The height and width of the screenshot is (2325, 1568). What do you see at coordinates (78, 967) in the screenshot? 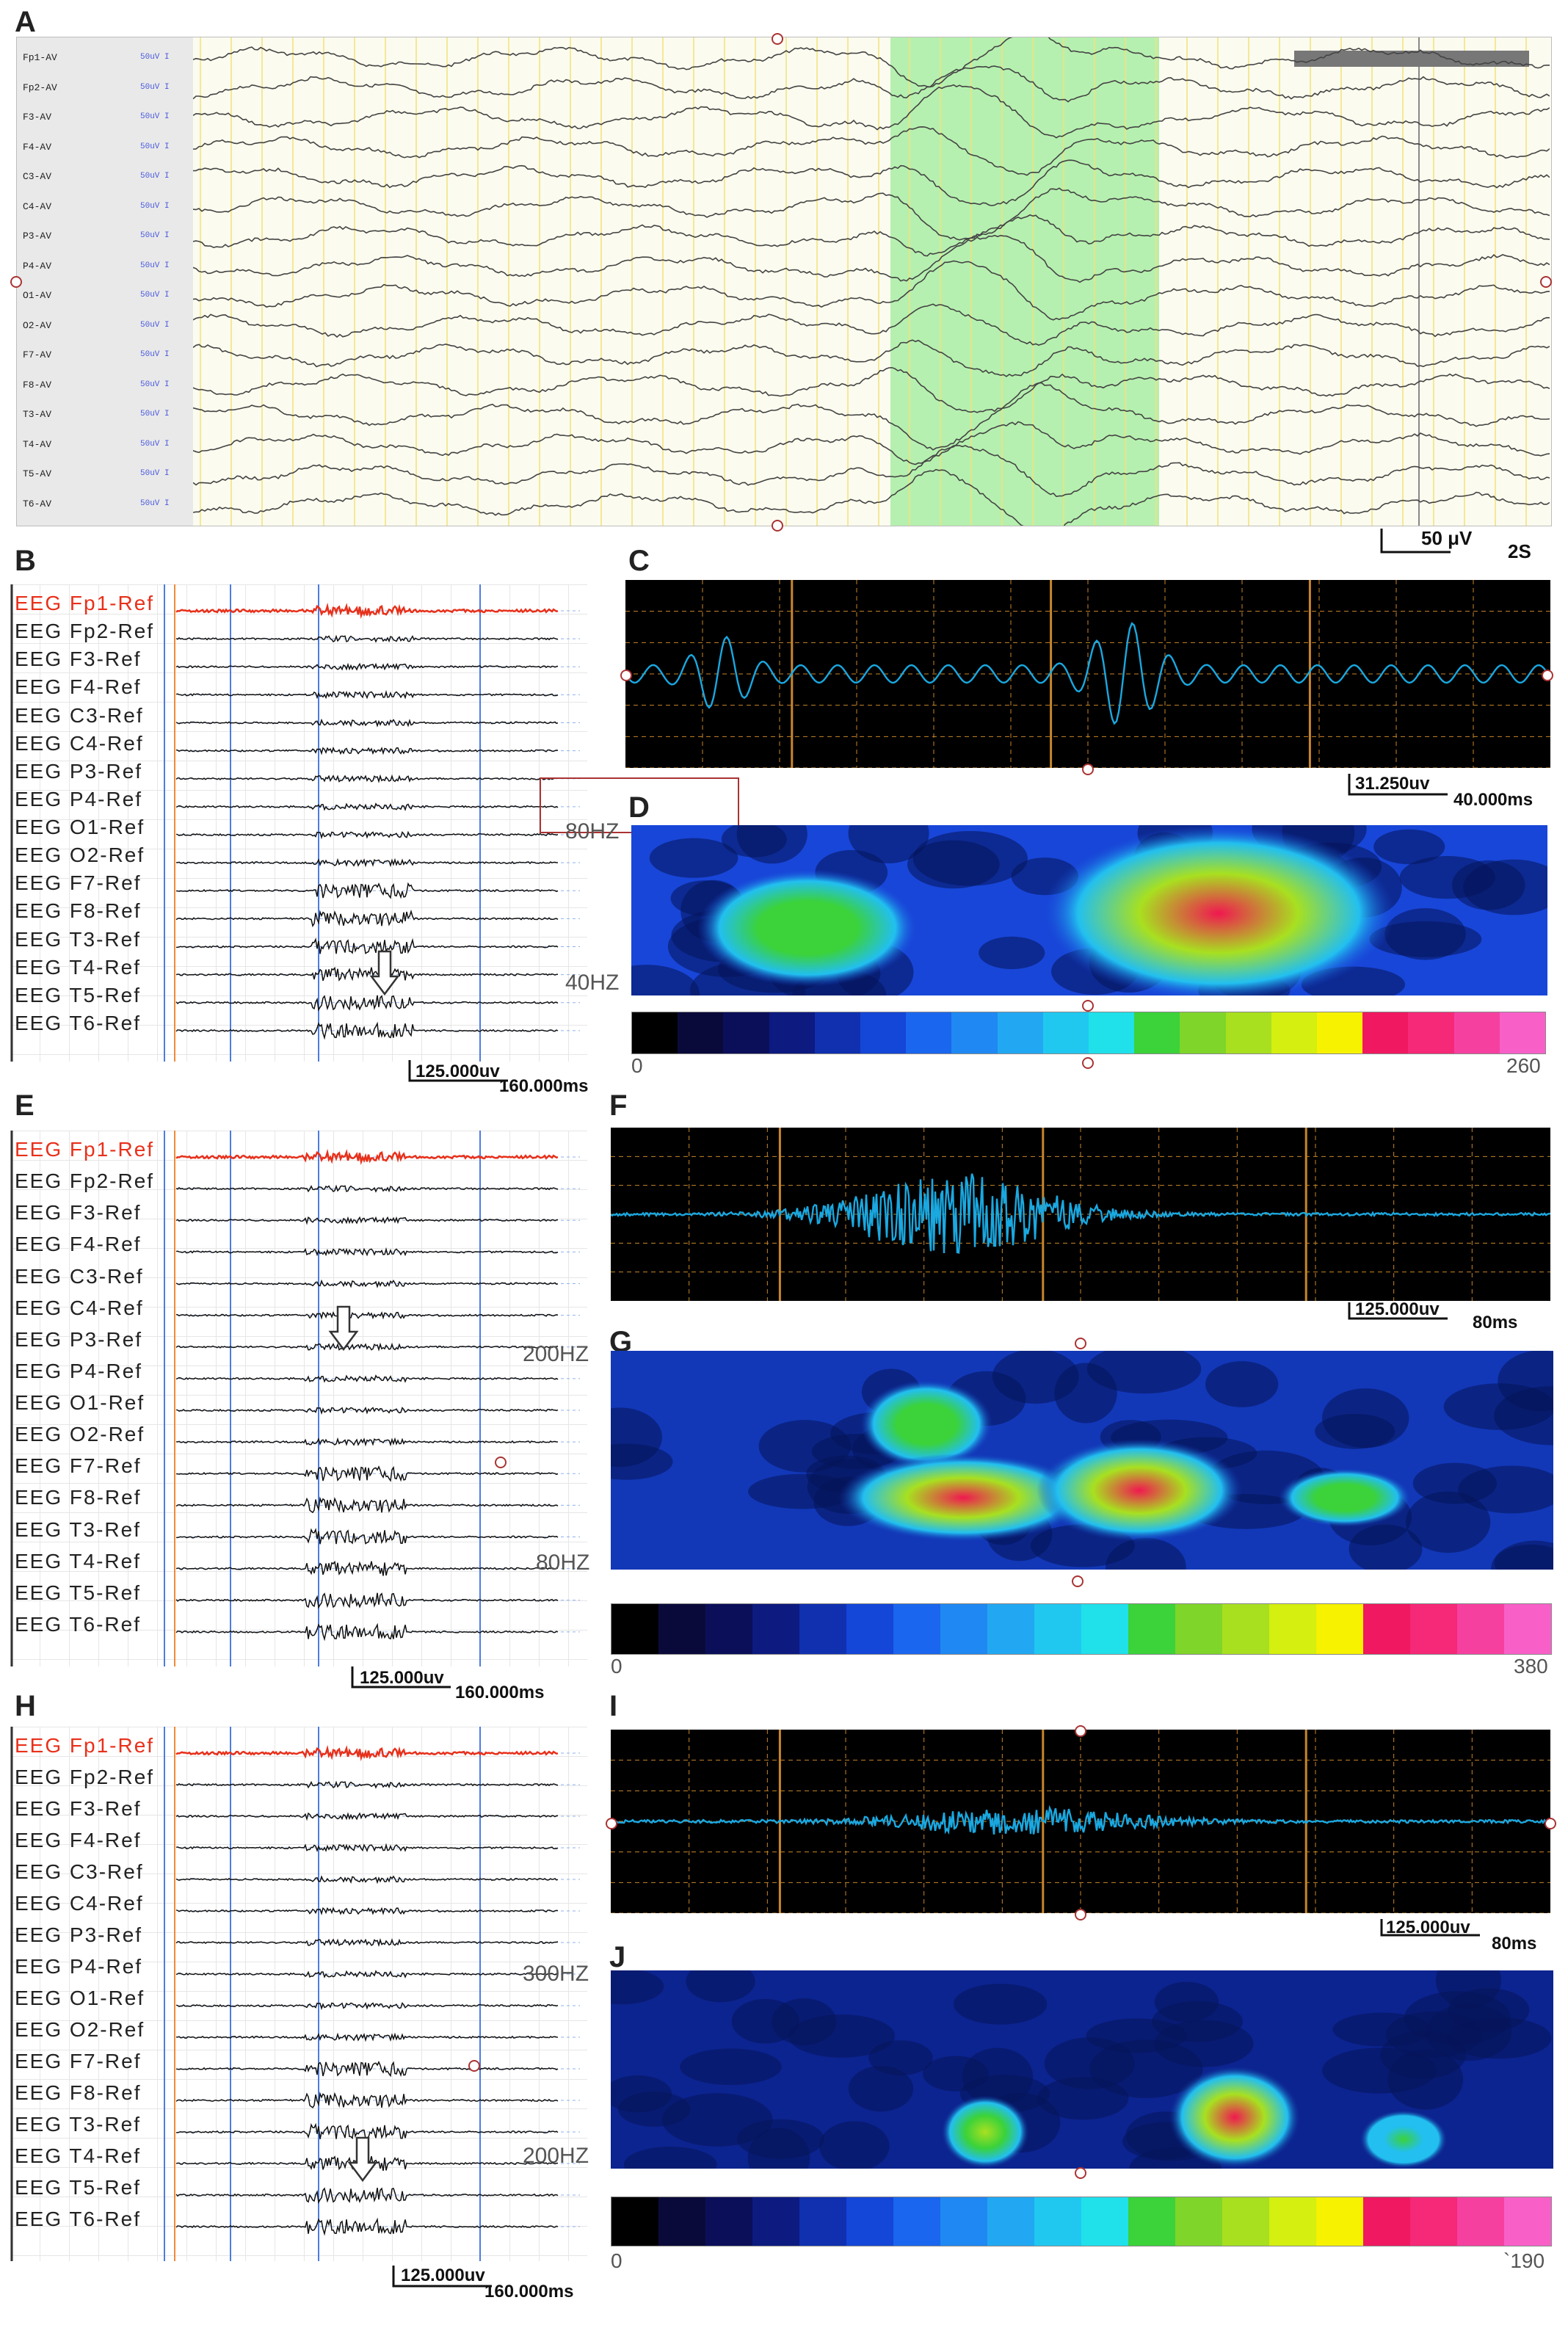
I see `channel-label-eeg-t4-ref: EEG T4-Ref` at bounding box center [78, 967].